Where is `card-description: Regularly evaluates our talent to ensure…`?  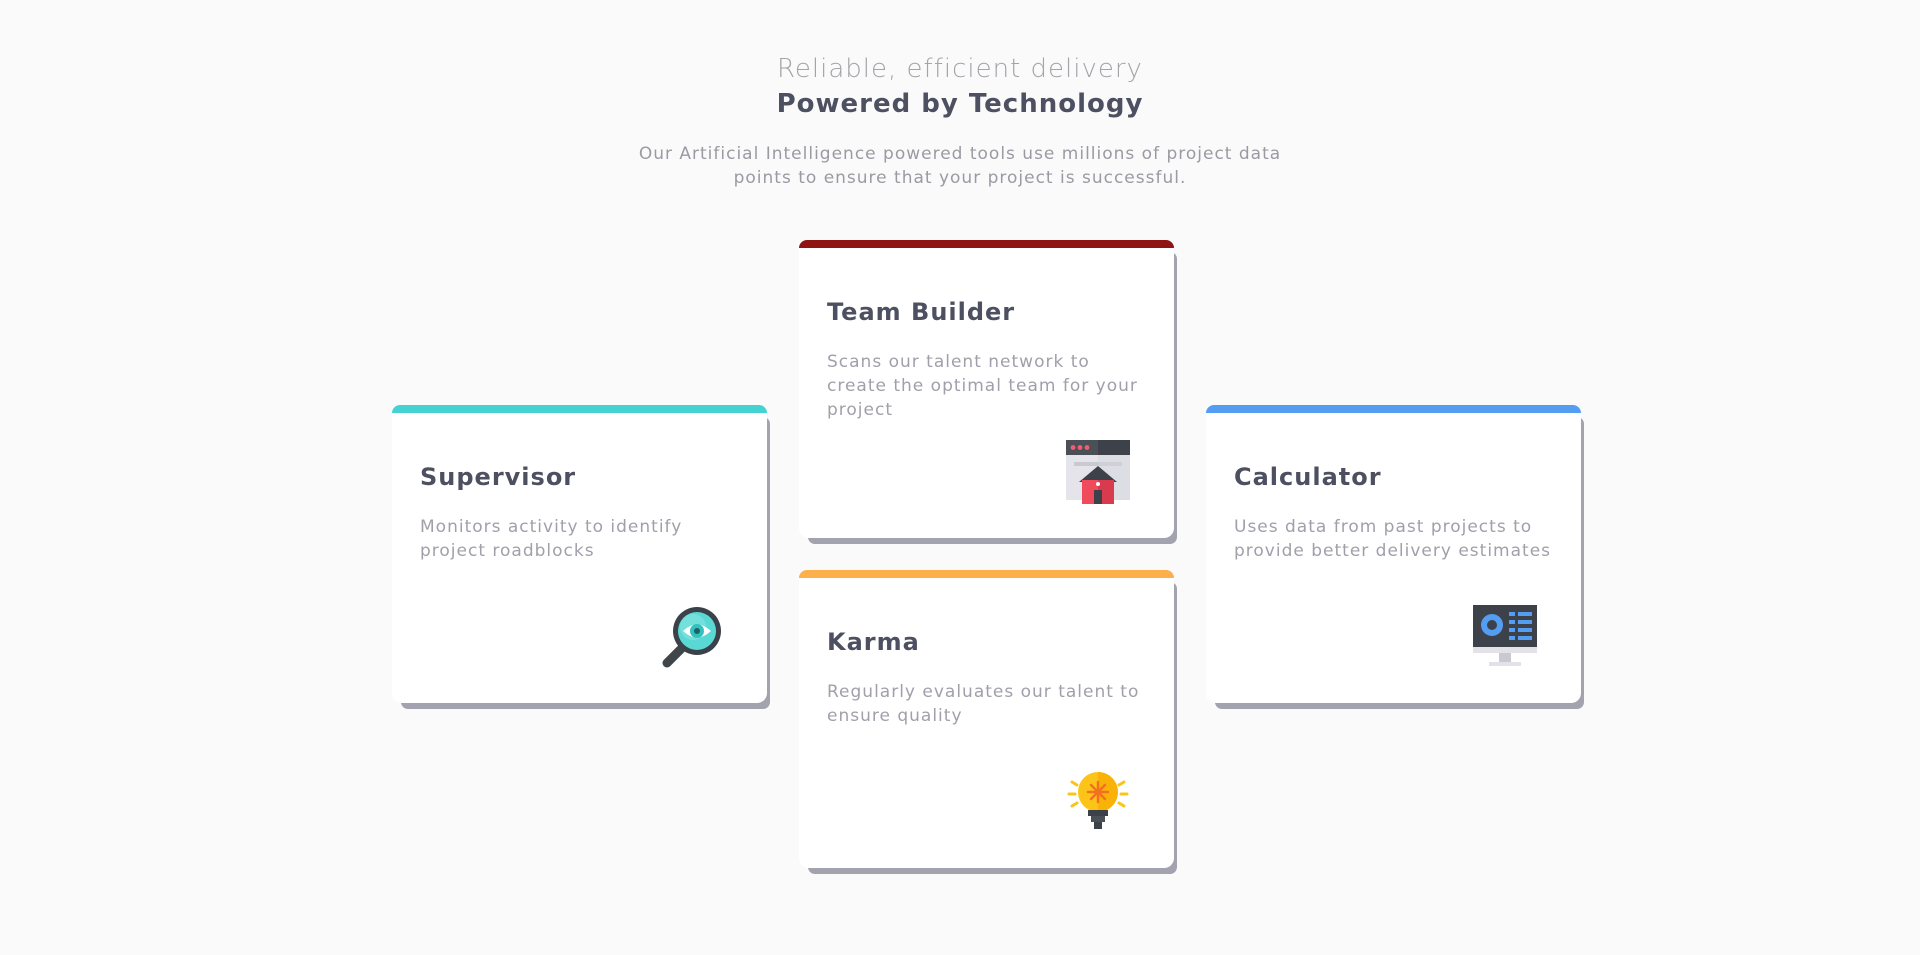
card-description: Regularly evaluates our talent to ensure… is located at coordinates (983, 704).